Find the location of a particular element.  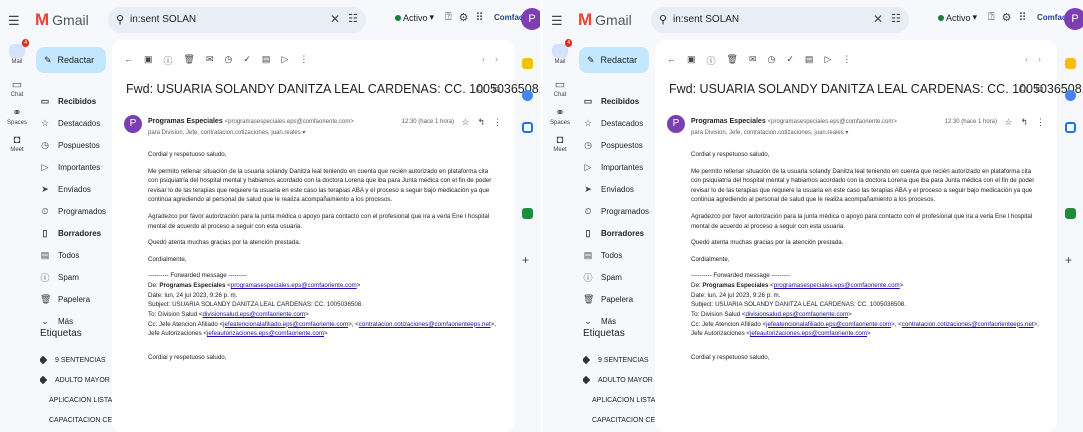

side-panel: + is located at coordinates (1070, 245).